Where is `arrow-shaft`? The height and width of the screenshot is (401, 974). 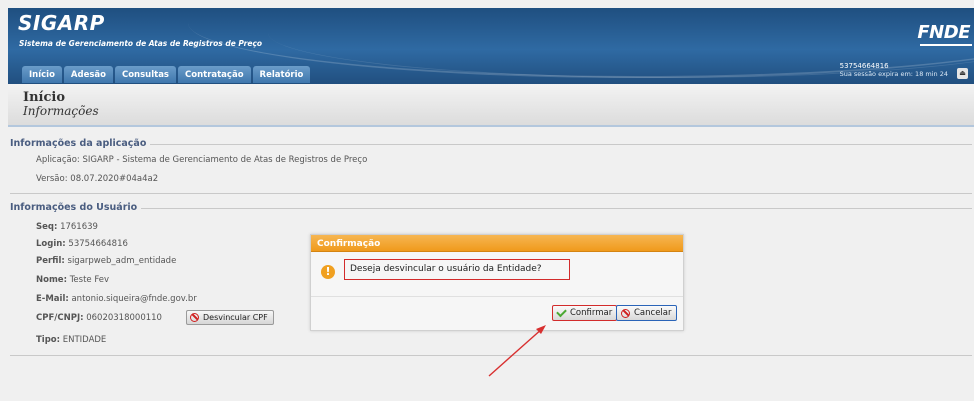
arrow-shaft is located at coordinates (516, 352).